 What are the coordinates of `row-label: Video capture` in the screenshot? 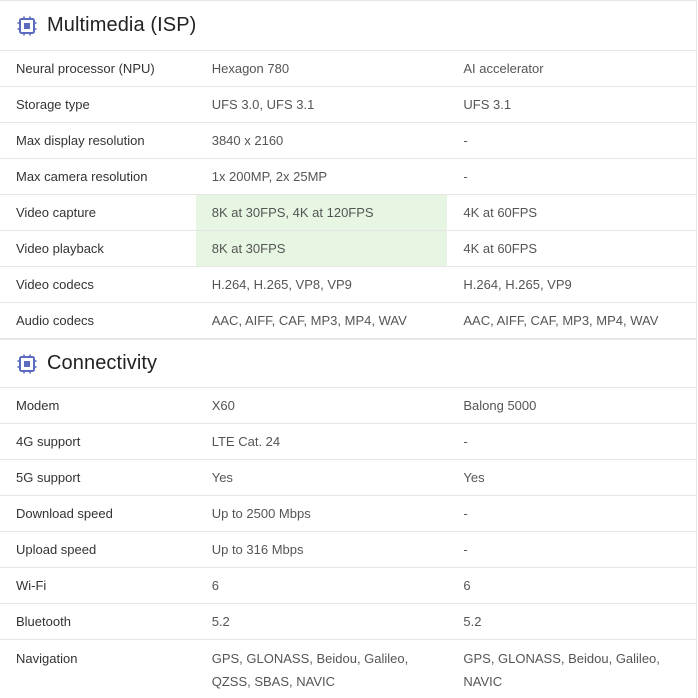 It's located at (56, 212).